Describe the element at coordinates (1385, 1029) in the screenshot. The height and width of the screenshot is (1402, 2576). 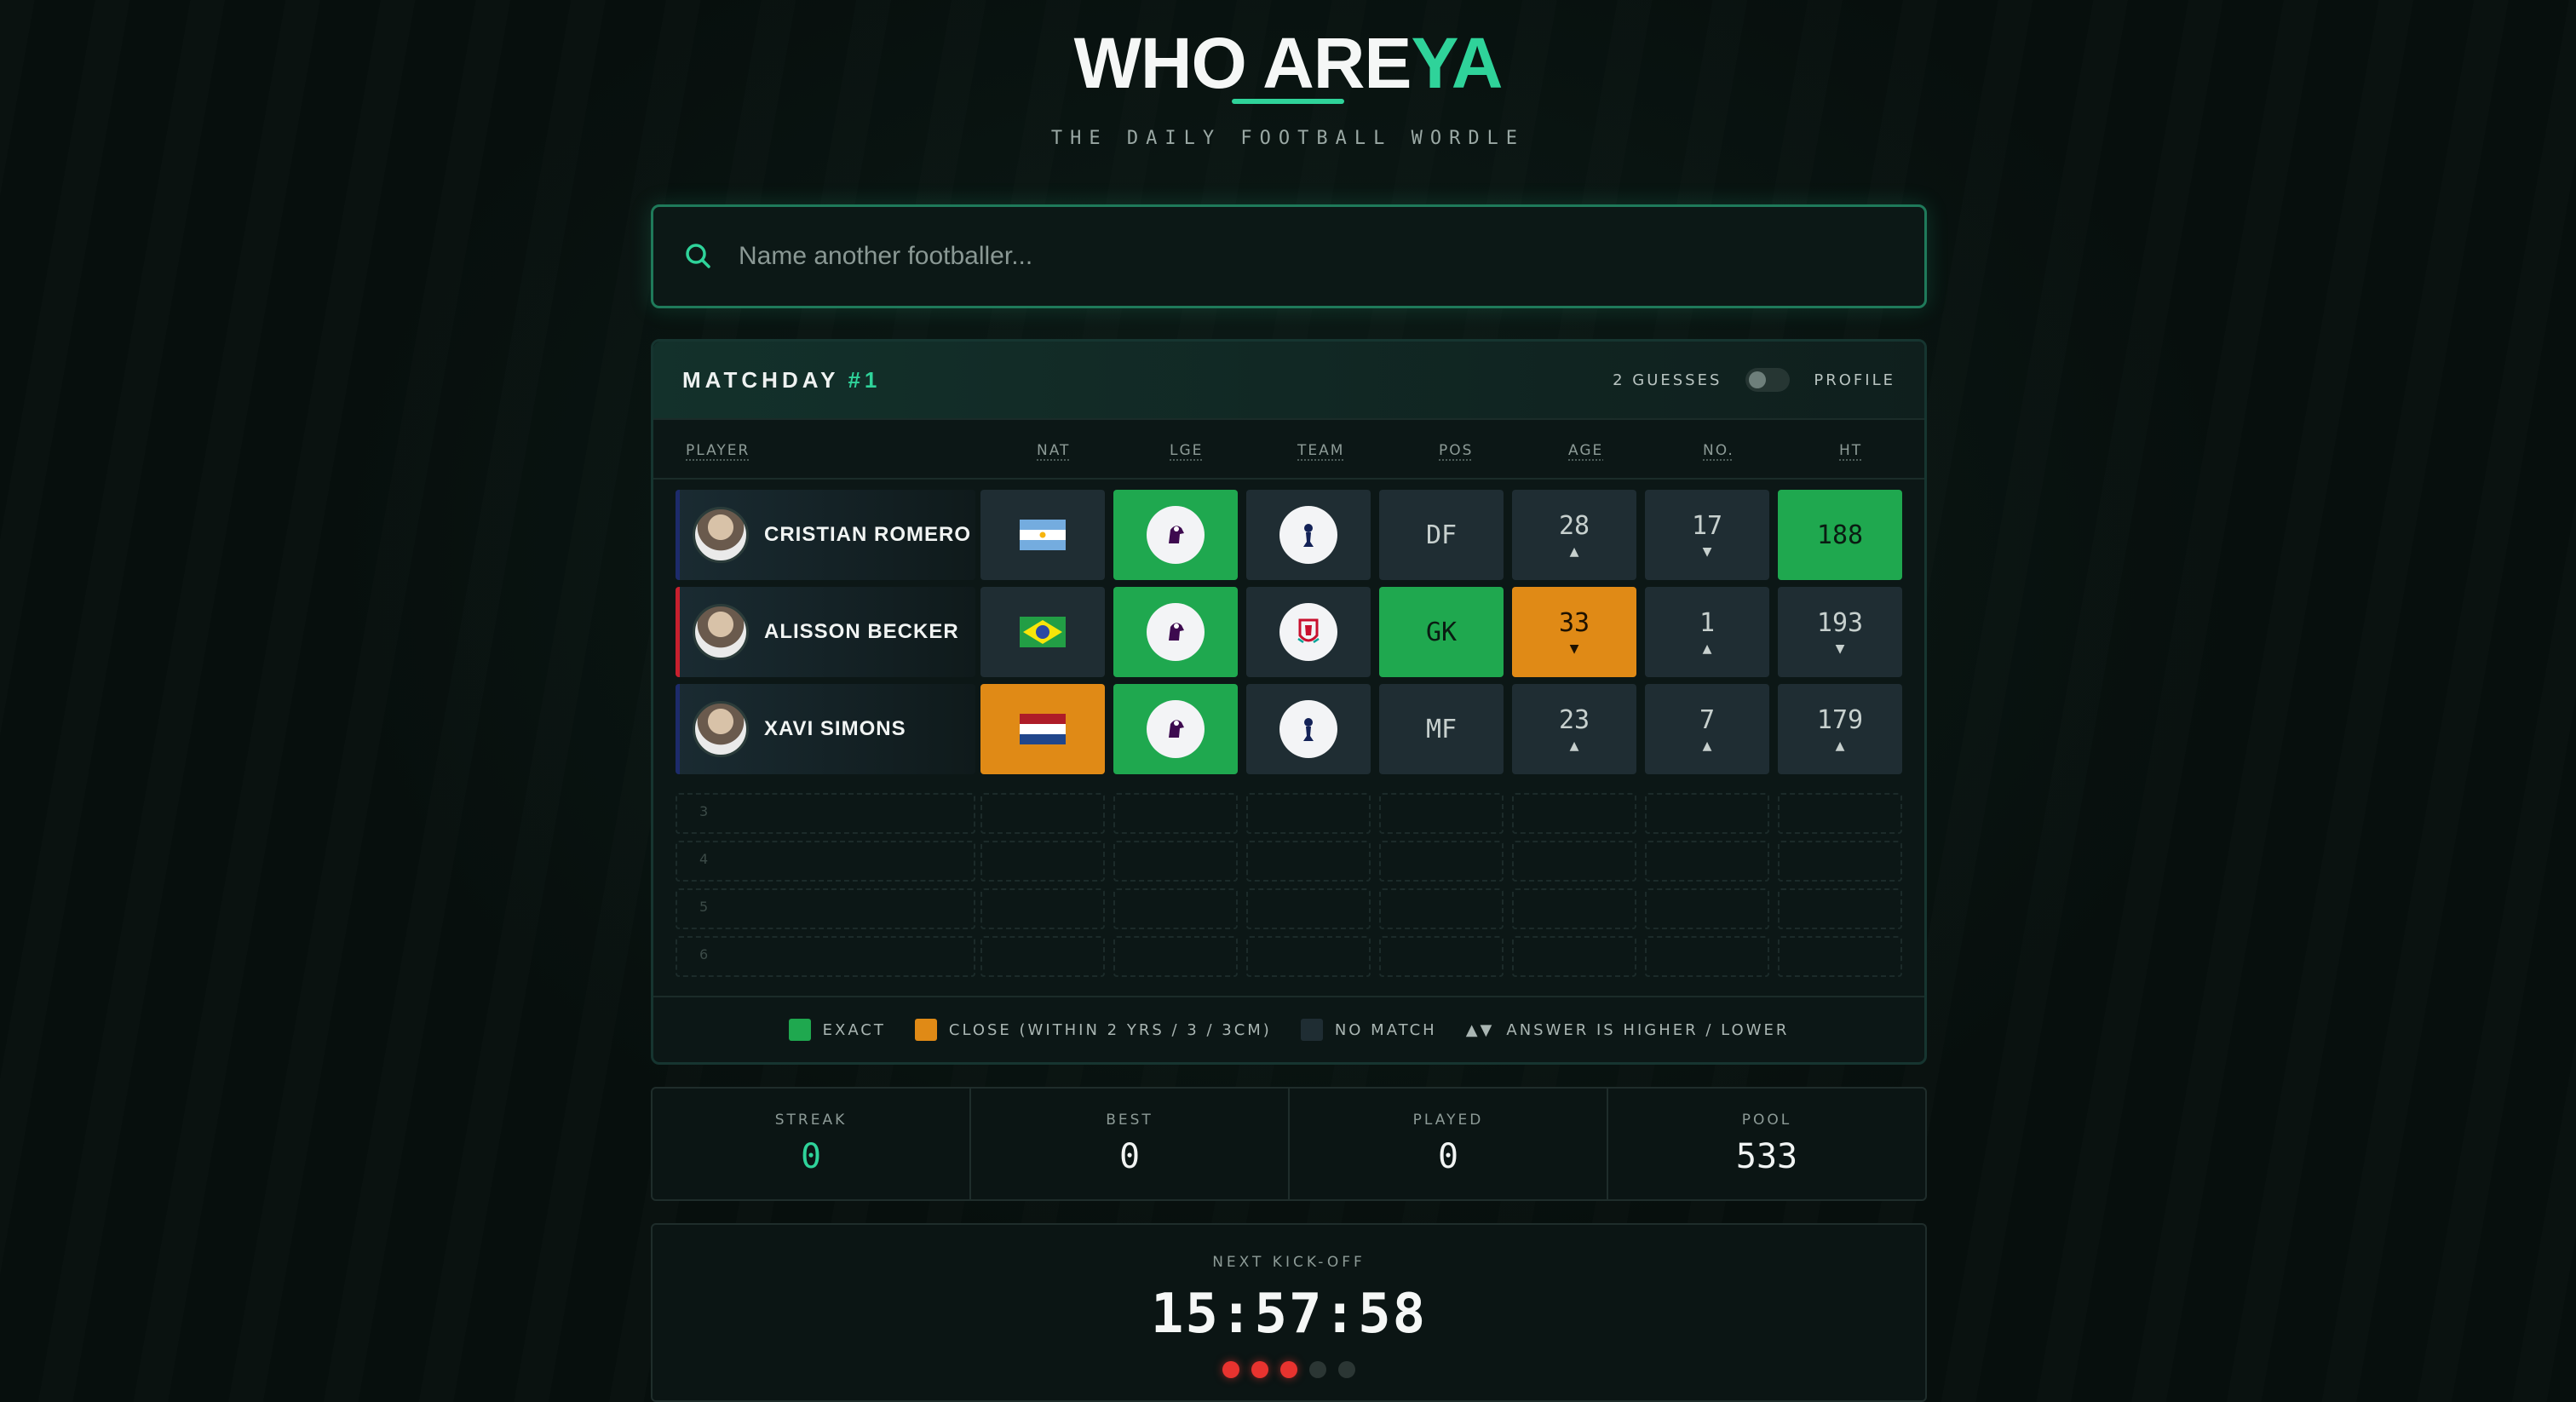
I see `legend-none-label: NO MATCH` at that location.